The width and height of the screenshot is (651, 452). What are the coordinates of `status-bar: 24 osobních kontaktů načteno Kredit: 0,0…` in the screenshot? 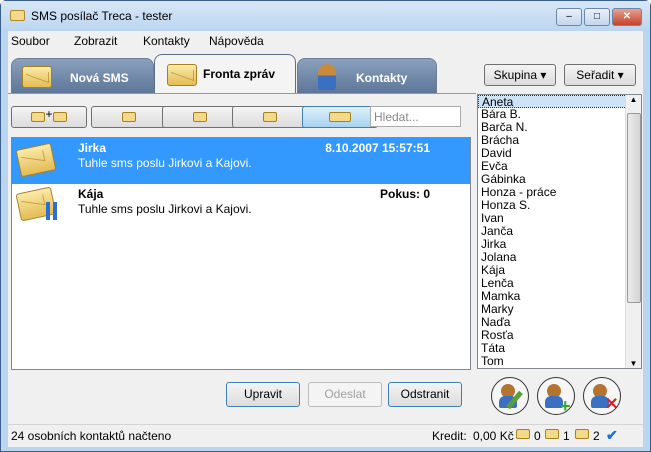 It's located at (325, 435).